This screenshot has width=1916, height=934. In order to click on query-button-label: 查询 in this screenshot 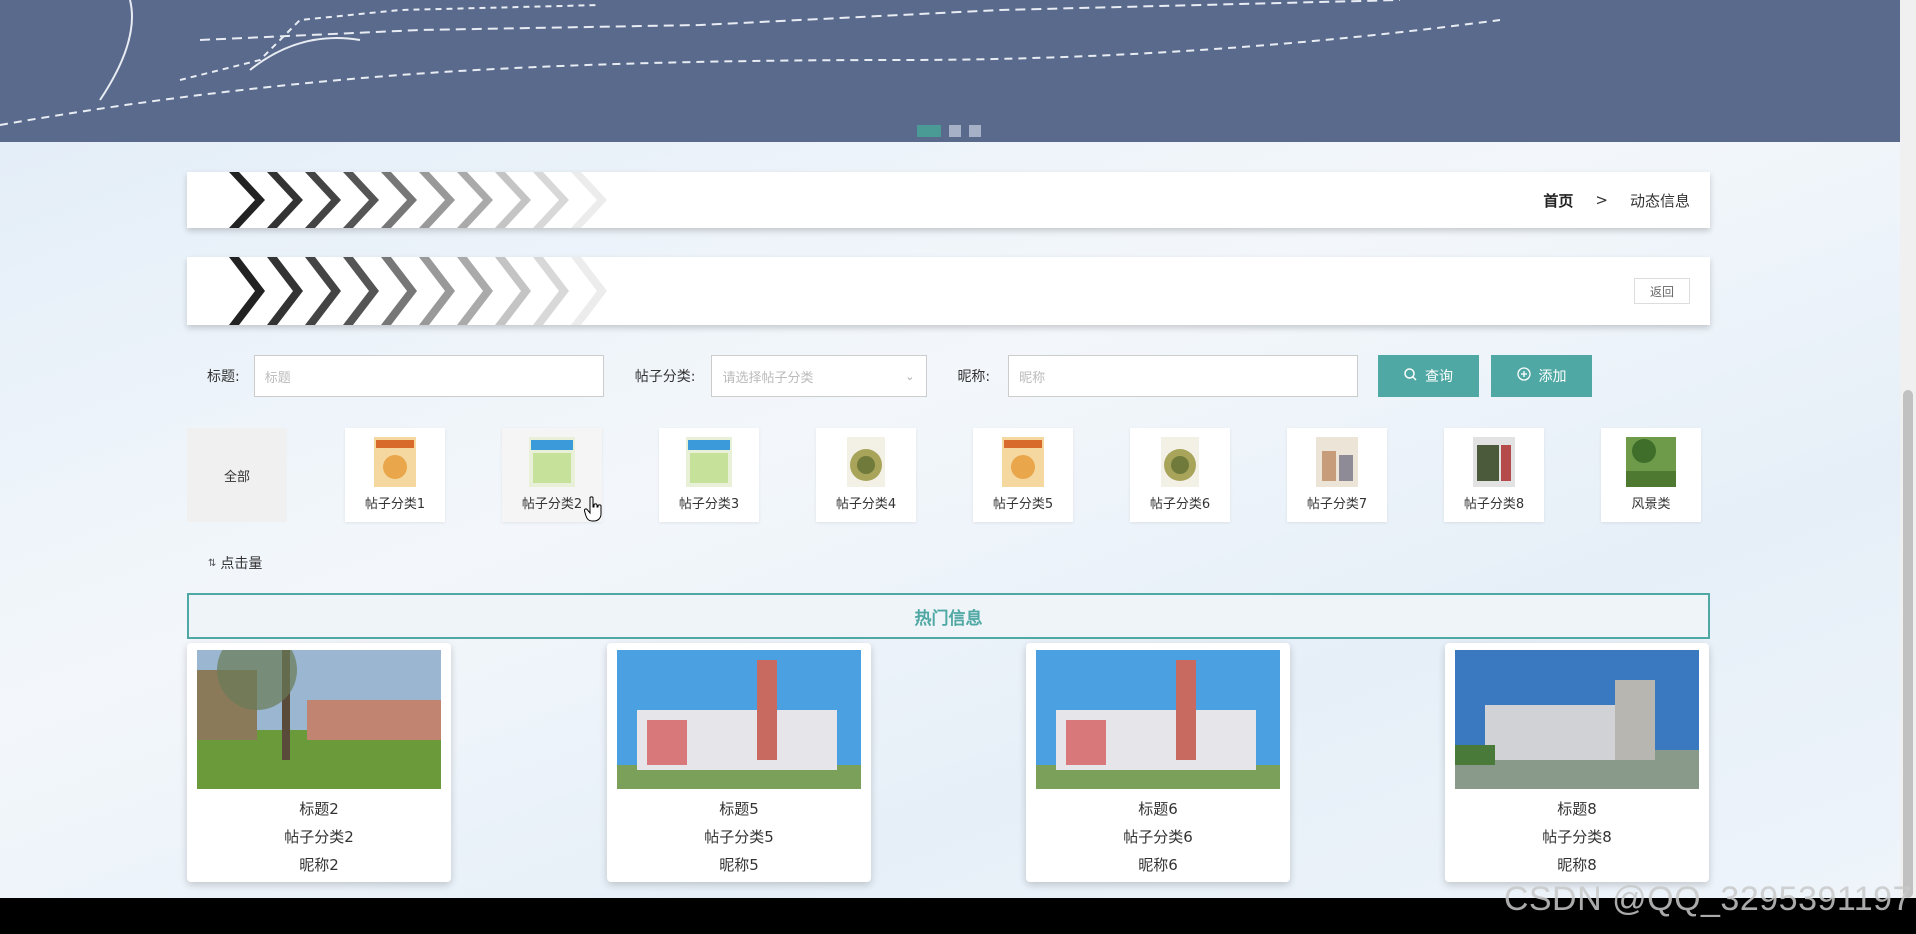, I will do `click(1439, 377)`.